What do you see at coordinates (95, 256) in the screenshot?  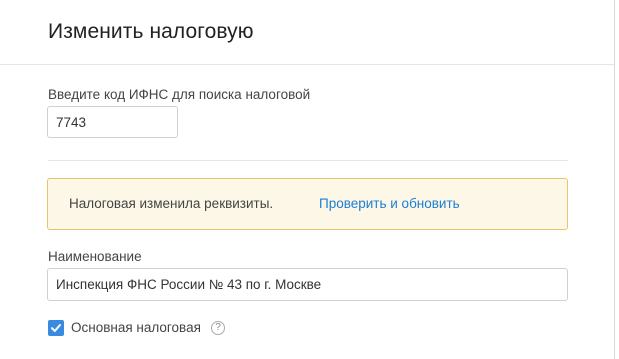 I see `name-label: Наименование` at bounding box center [95, 256].